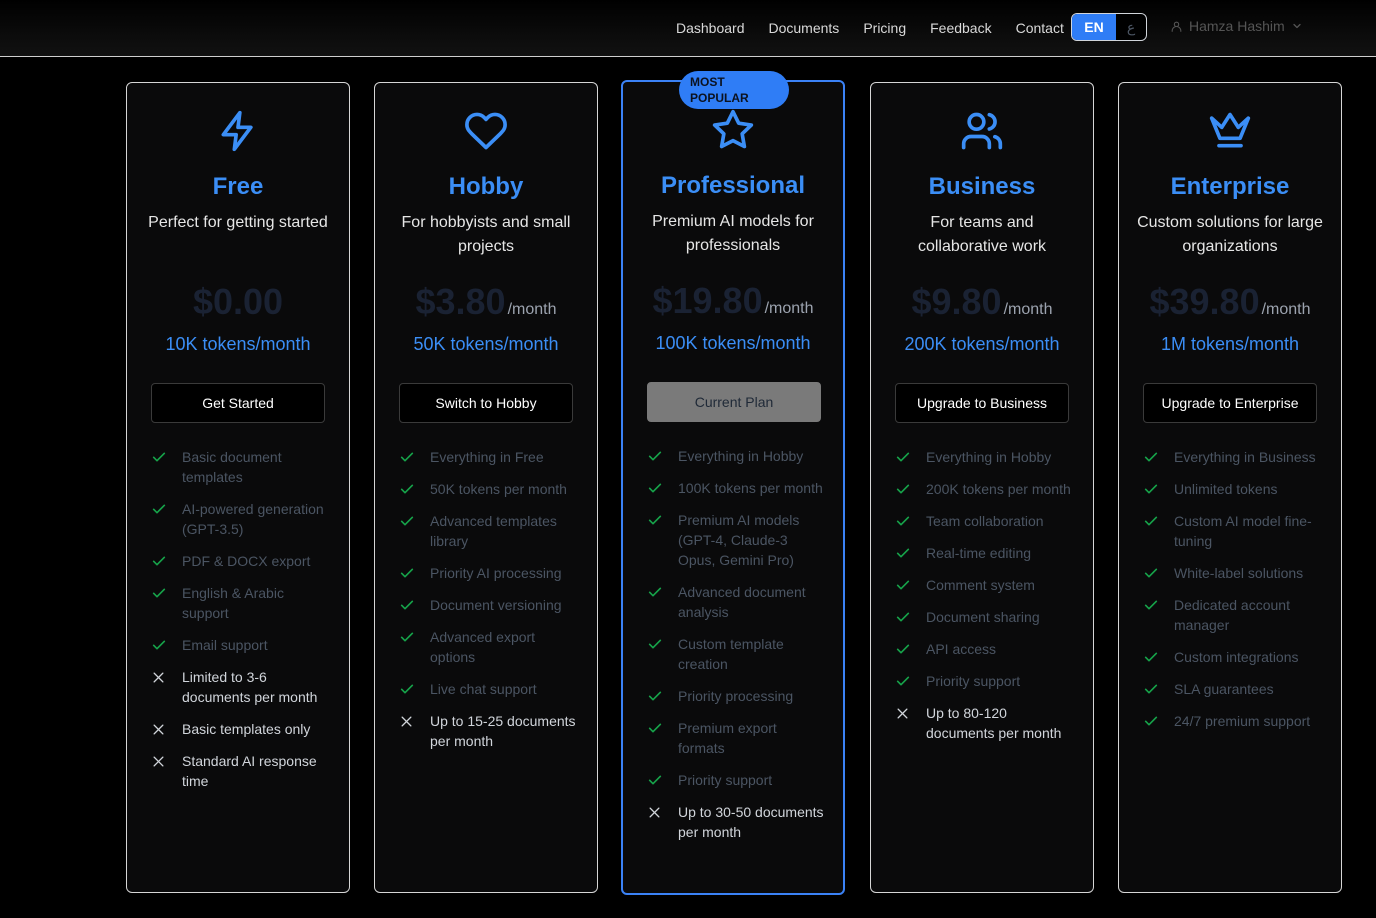 Image resolution: width=1376 pixels, height=918 pixels. What do you see at coordinates (984, 489) in the screenshot?
I see `feature-item: 200K tokens per month` at bounding box center [984, 489].